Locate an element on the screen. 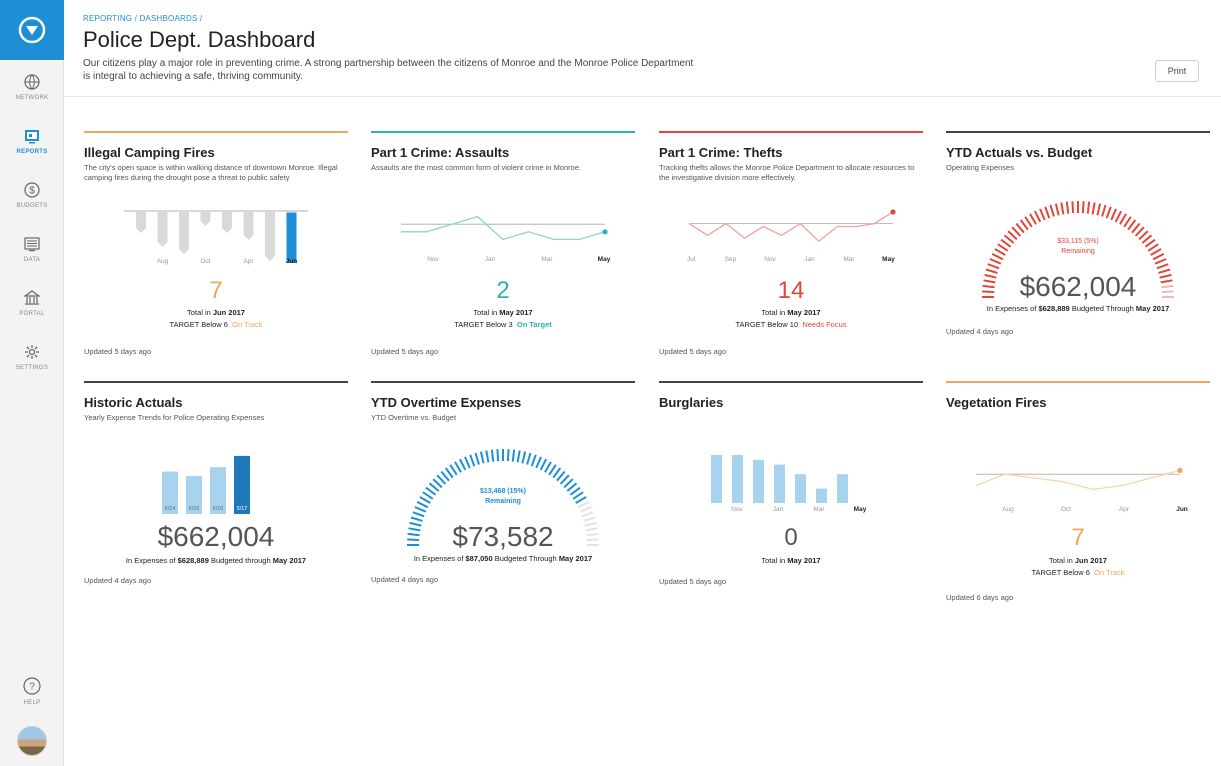 The height and width of the screenshot is (766, 1221). tick-label: May is located at coordinates (604, 259).